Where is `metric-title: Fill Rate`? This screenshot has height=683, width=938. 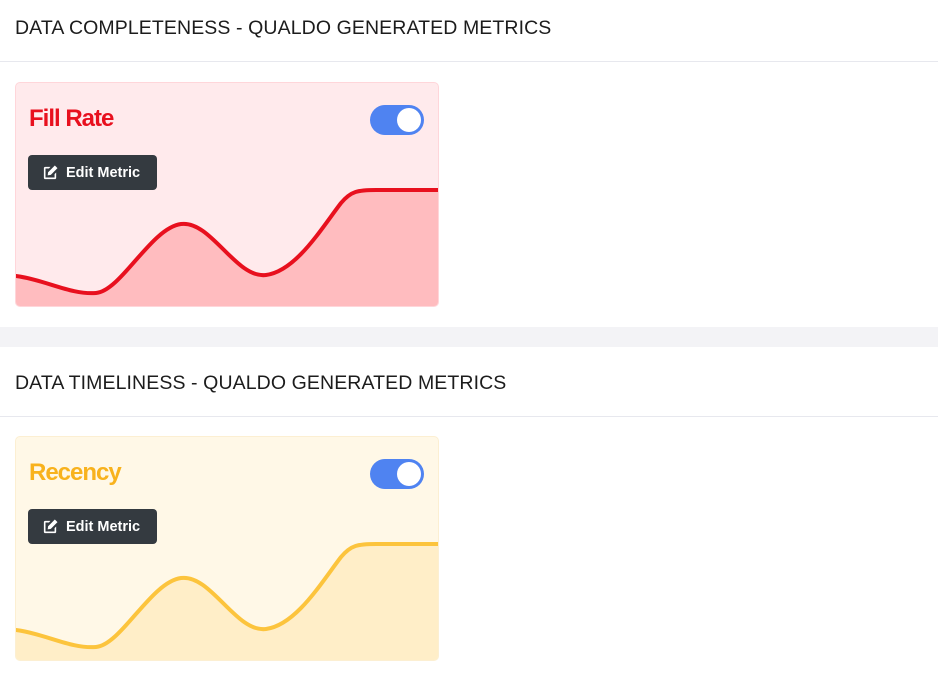 metric-title: Fill Rate is located at coordinates (71, 118).